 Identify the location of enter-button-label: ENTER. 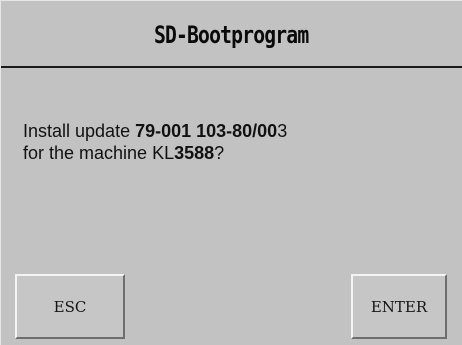
(399, 306).